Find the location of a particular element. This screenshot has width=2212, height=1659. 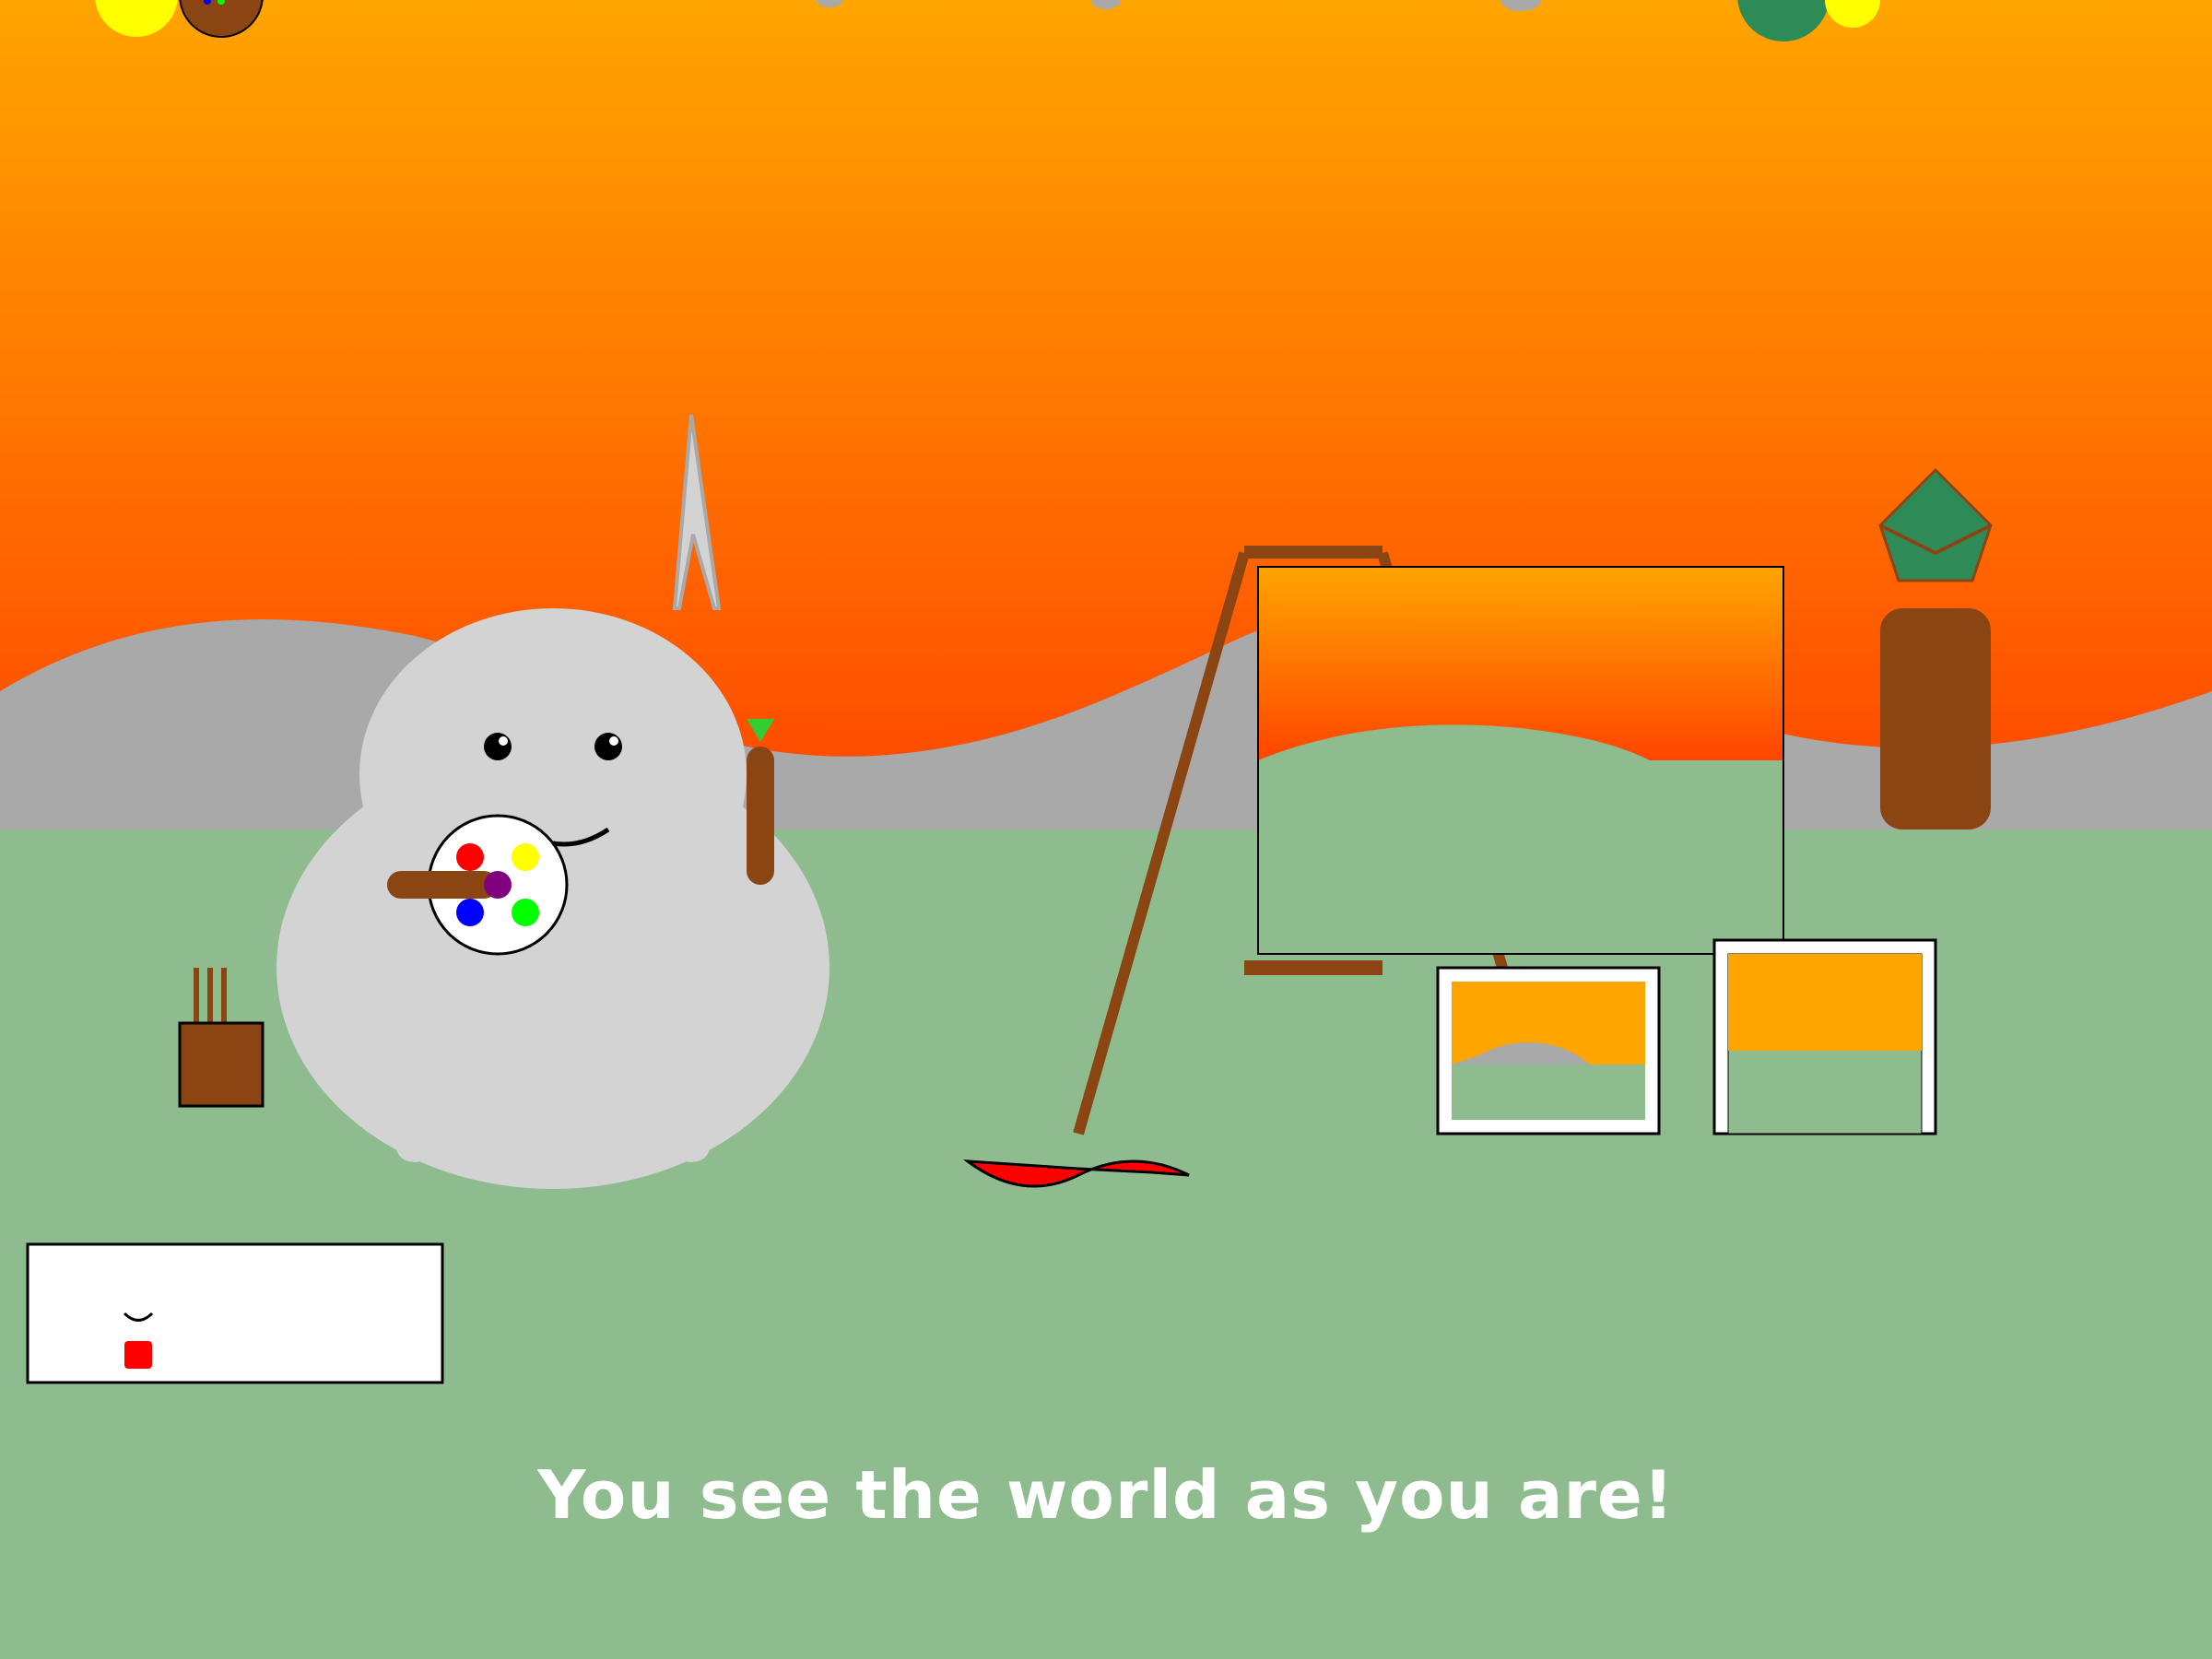

paint-yellow-dot is located at coordinates (525, 857).